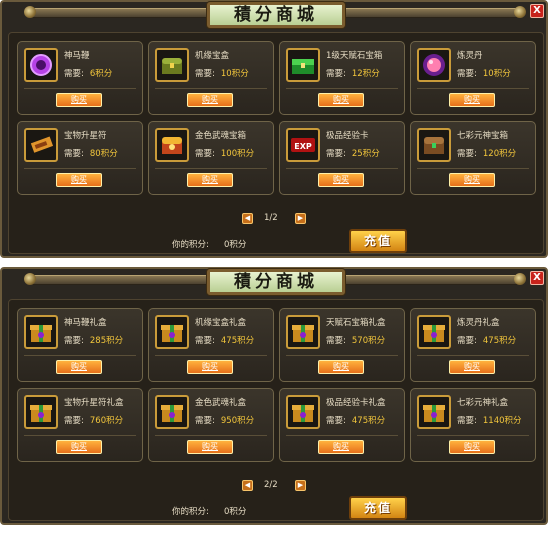  I want to click on item-name: 金色武魂礼盒, so click(221, 403).